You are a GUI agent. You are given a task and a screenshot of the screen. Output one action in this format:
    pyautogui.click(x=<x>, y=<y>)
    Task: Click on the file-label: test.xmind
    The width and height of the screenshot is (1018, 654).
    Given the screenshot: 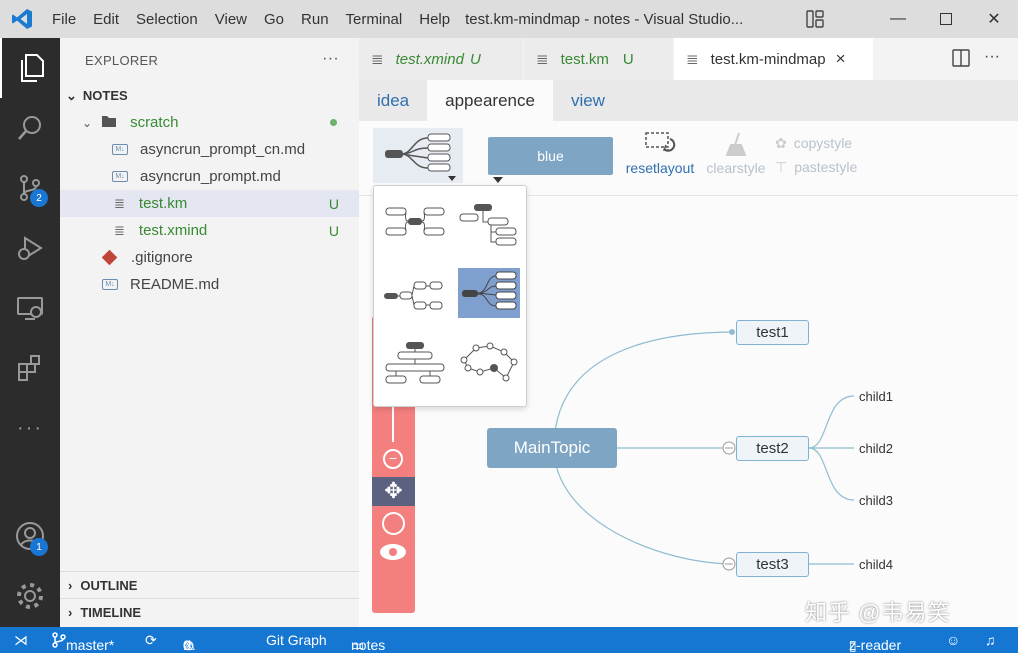 What is the action you would take?
    pyautogui.click(x=173, y=230)
    